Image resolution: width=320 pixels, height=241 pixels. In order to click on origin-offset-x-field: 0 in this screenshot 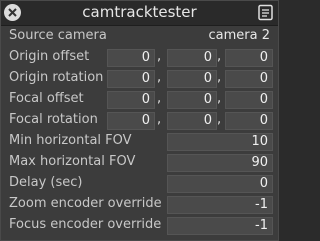, I will do `click(131, 58)`.